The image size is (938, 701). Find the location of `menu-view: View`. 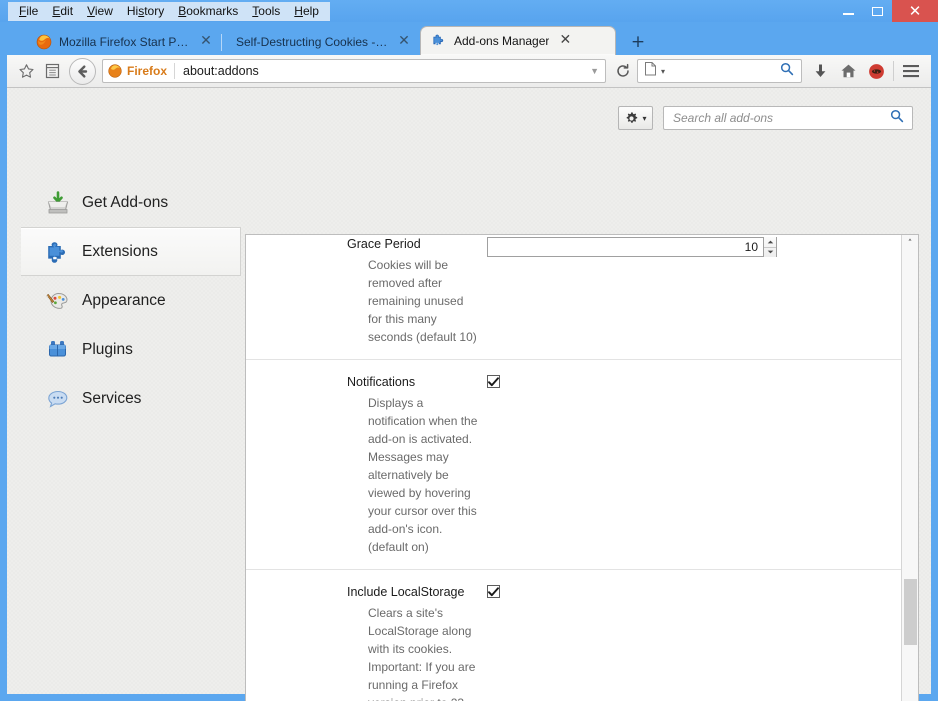

menu-view: View is located at coordinates (100, 11).